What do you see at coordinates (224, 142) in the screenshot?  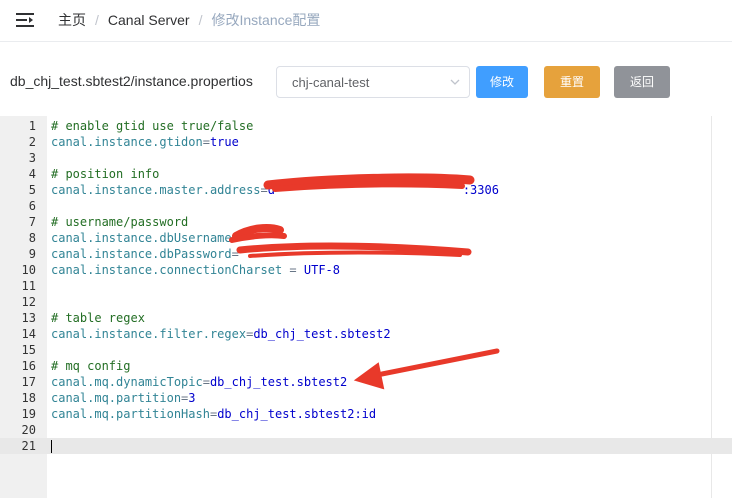 I see `code-token: true` at bounding box center [224, 142].